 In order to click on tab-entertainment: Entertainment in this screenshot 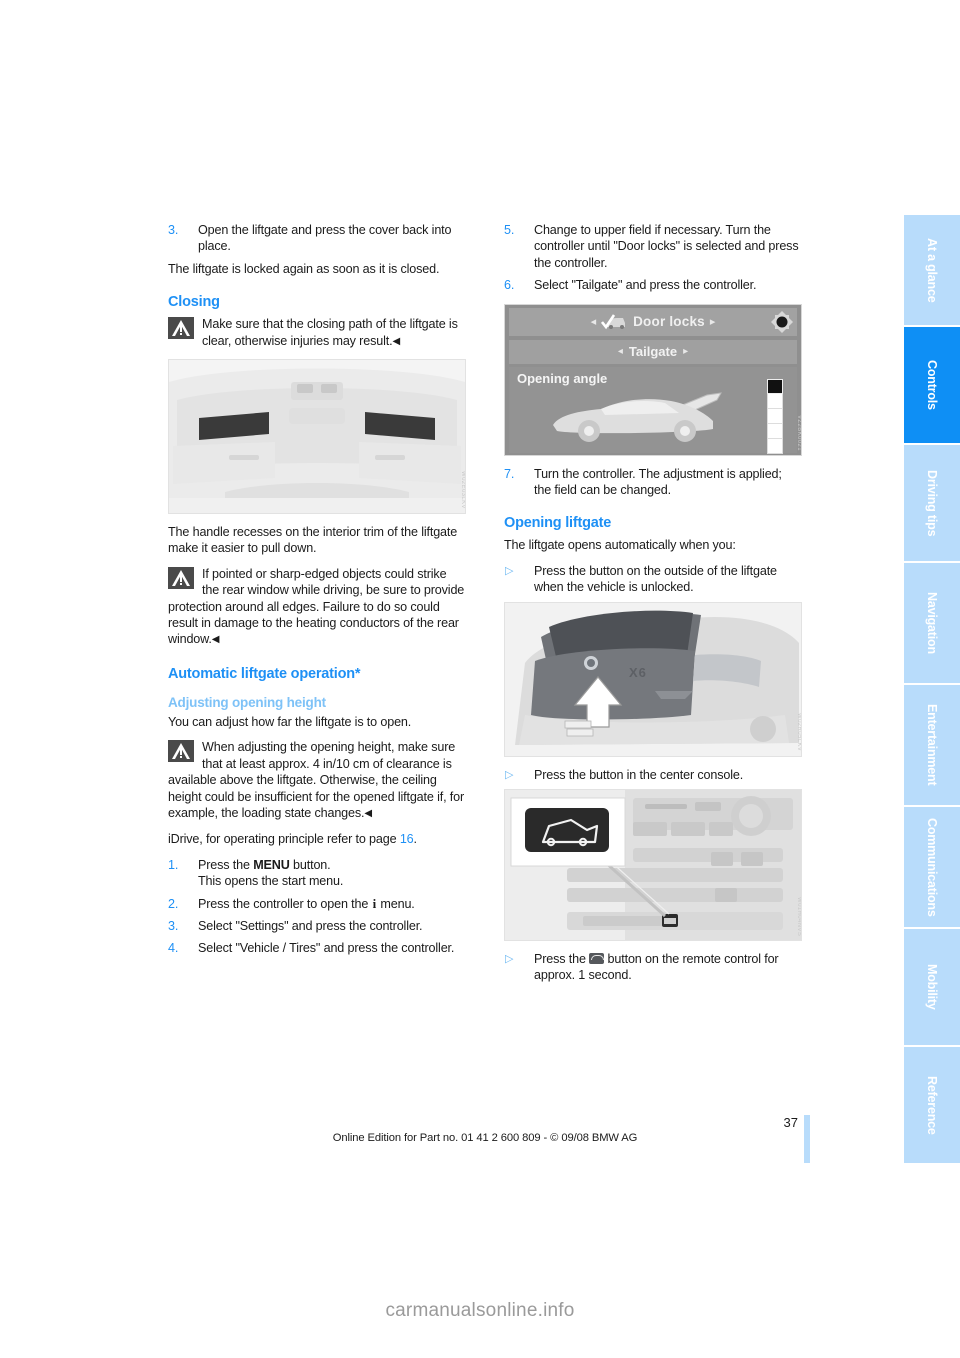, I will do `click(932, 746)`.